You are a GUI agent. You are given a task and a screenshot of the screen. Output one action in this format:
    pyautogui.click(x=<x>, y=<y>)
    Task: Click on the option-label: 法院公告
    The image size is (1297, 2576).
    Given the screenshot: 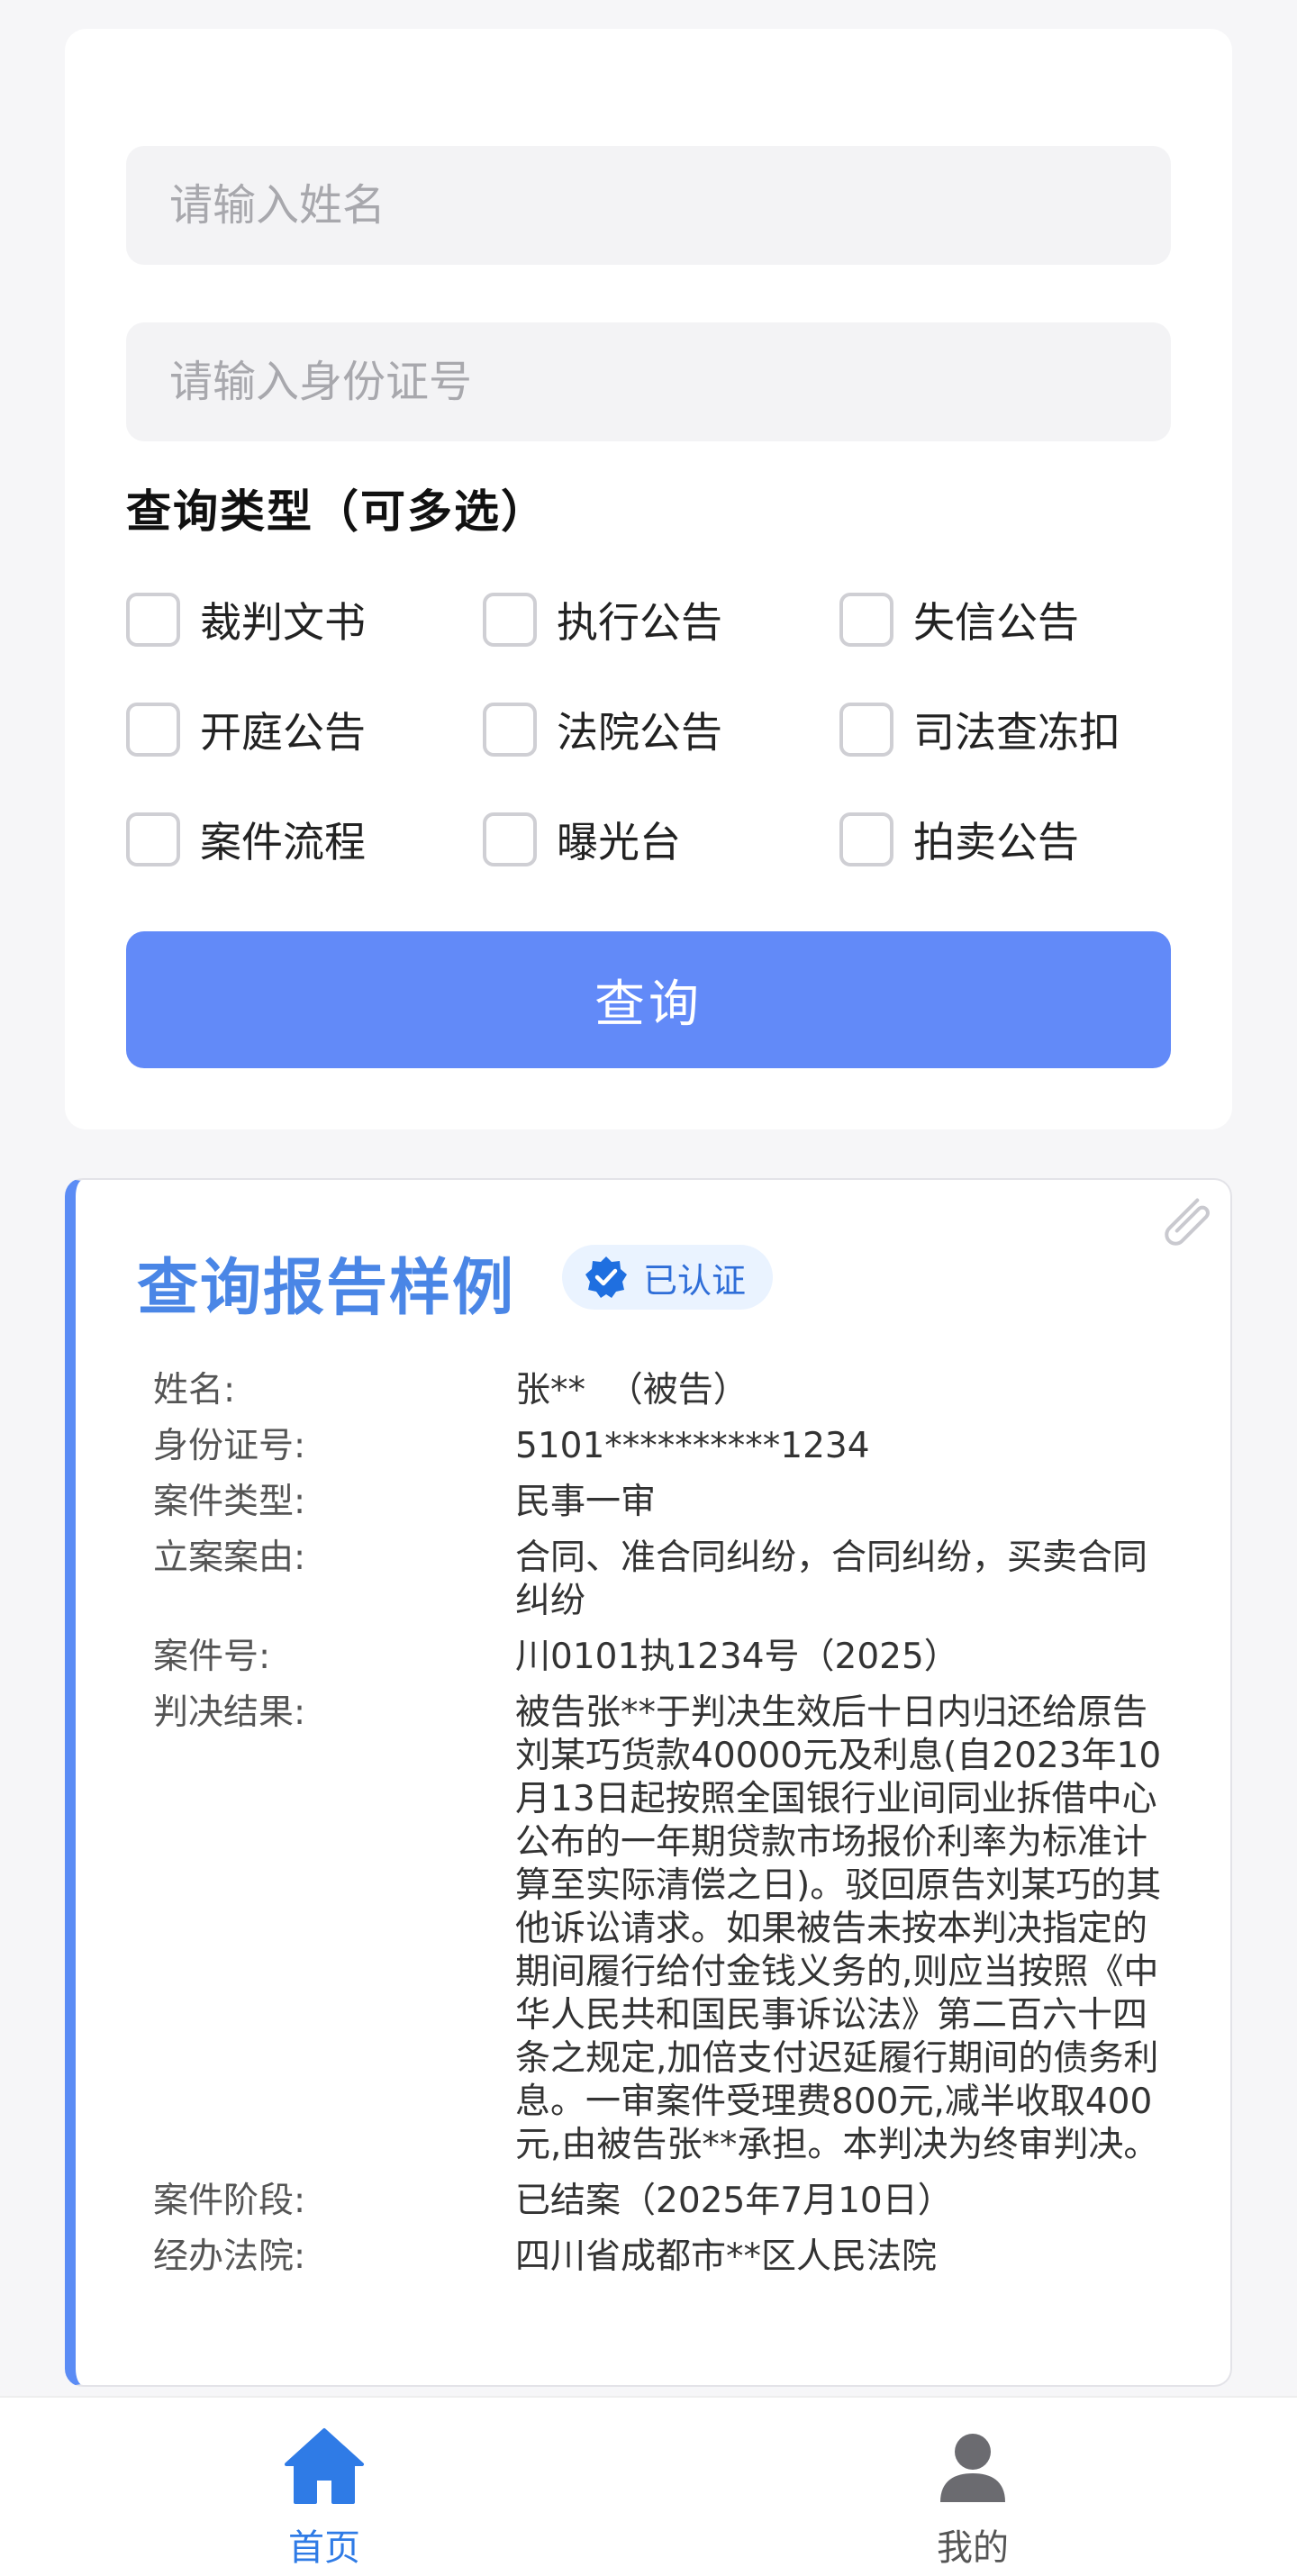 What is the action you would take?
    pyautogui.click(x=639, y=732)
    